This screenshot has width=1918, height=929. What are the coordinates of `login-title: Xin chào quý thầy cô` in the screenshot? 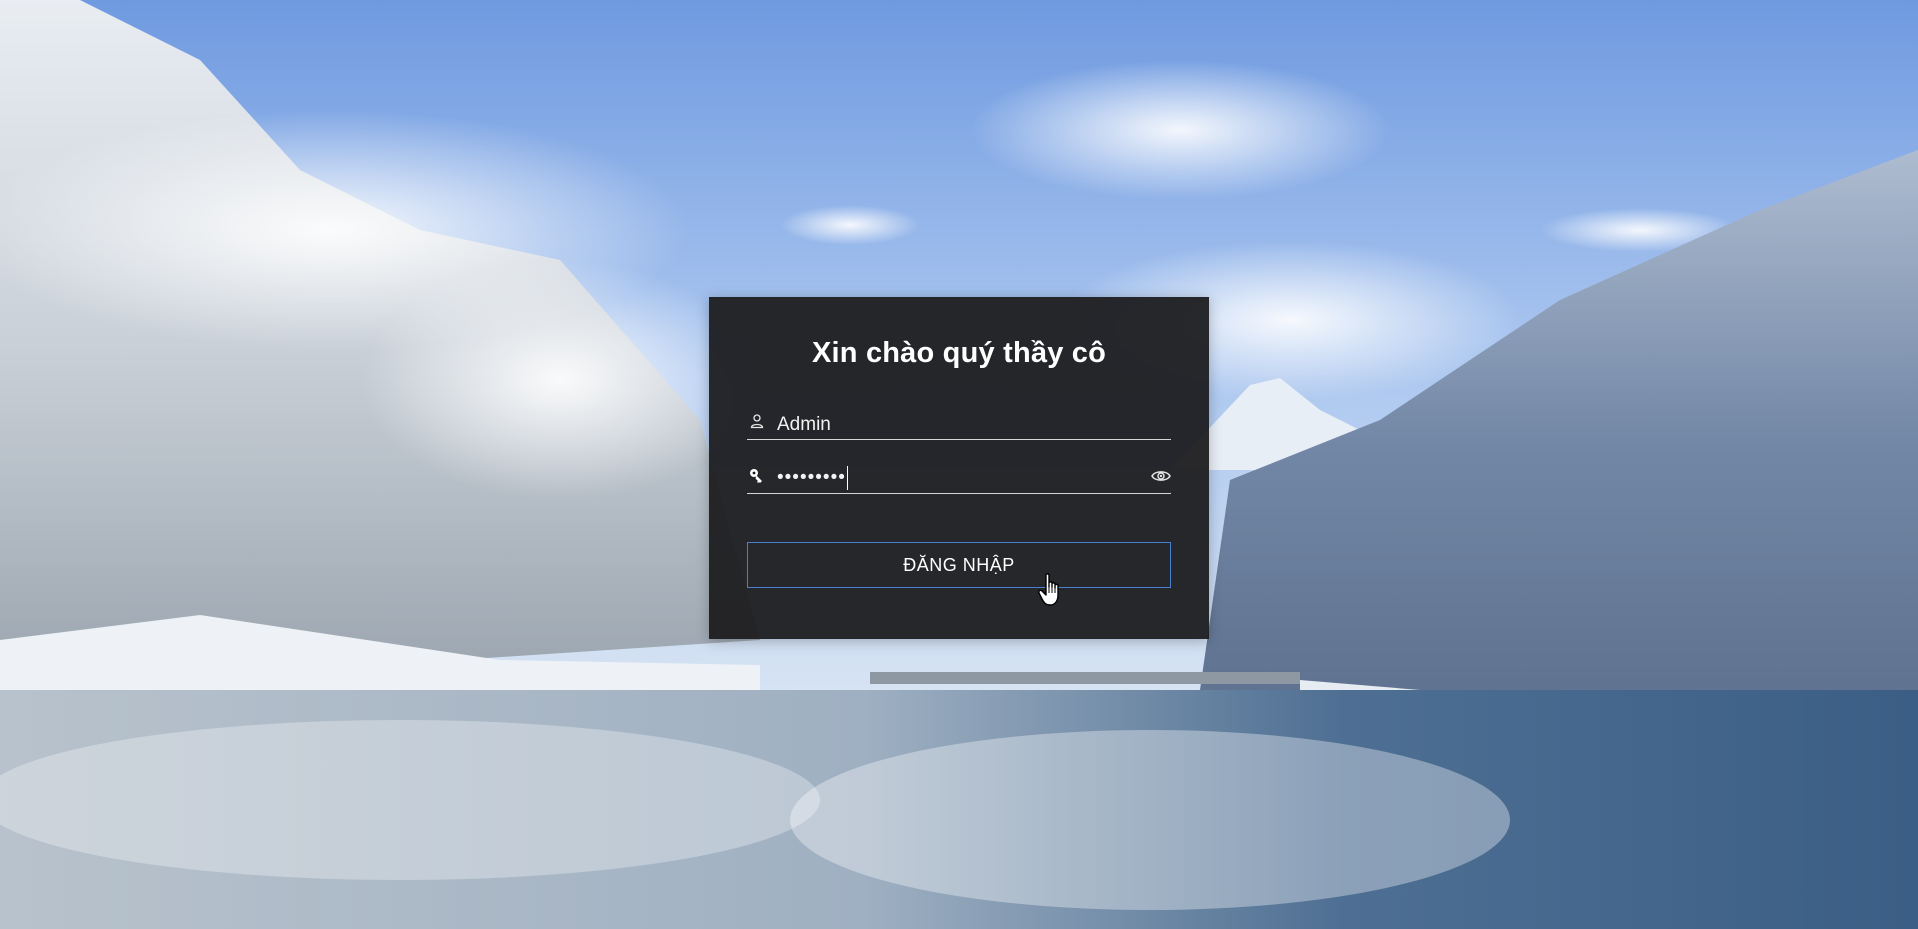 It's located at (959, 353).